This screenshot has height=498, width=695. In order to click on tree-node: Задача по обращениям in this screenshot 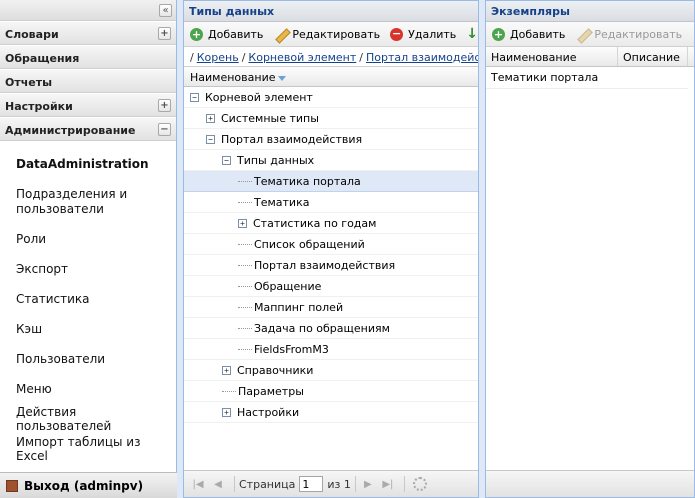, I will do `click(331, 328)`.